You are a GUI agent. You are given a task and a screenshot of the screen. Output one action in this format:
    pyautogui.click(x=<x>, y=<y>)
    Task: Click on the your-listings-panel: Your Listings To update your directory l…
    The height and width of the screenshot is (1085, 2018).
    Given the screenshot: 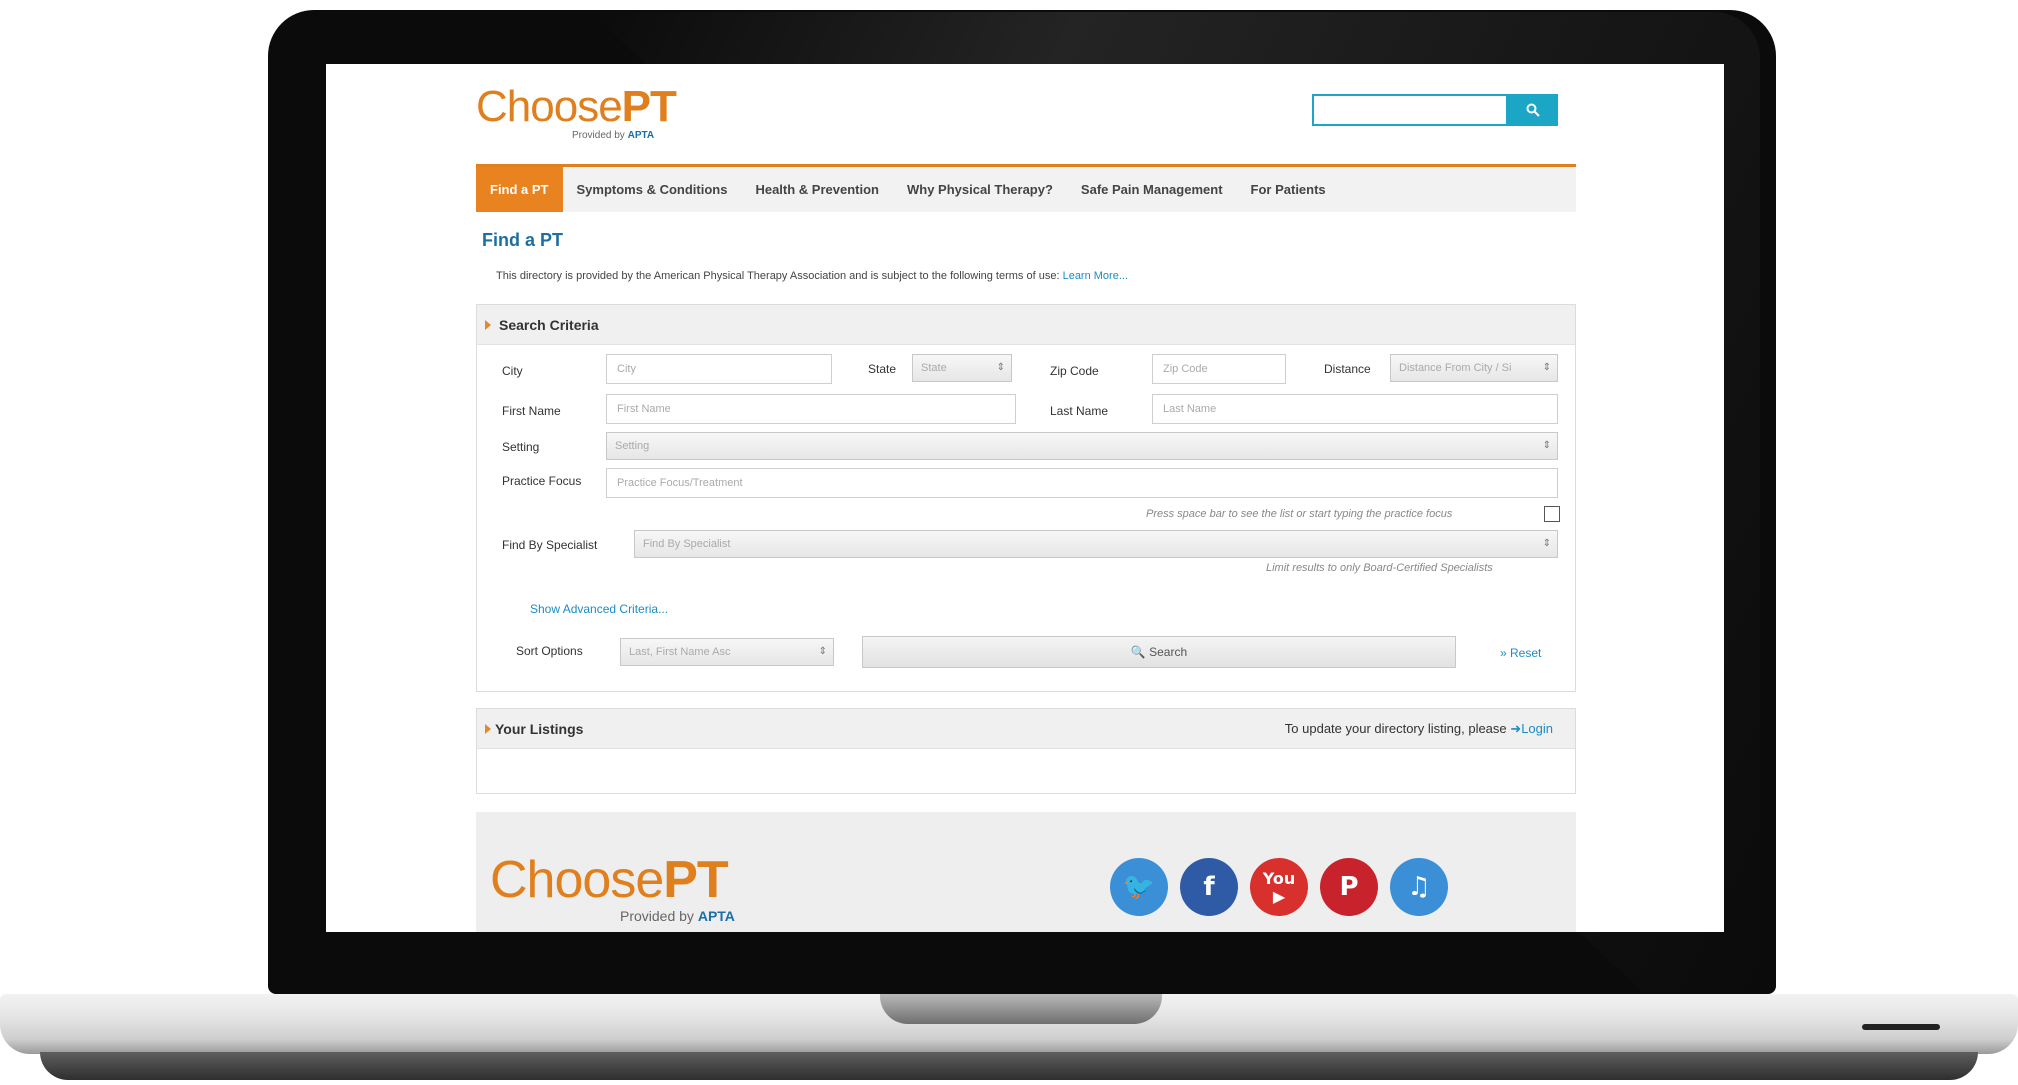 What is the action you would take?
    pyautogui.click(x=1026, y=751)
    